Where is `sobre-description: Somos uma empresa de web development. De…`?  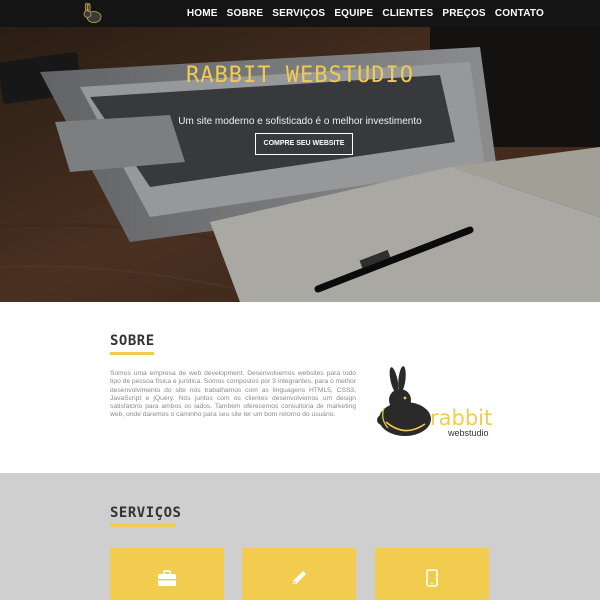
sobre-description: Somos uma empresa de web development. De… is located at coordinates (233, 394).